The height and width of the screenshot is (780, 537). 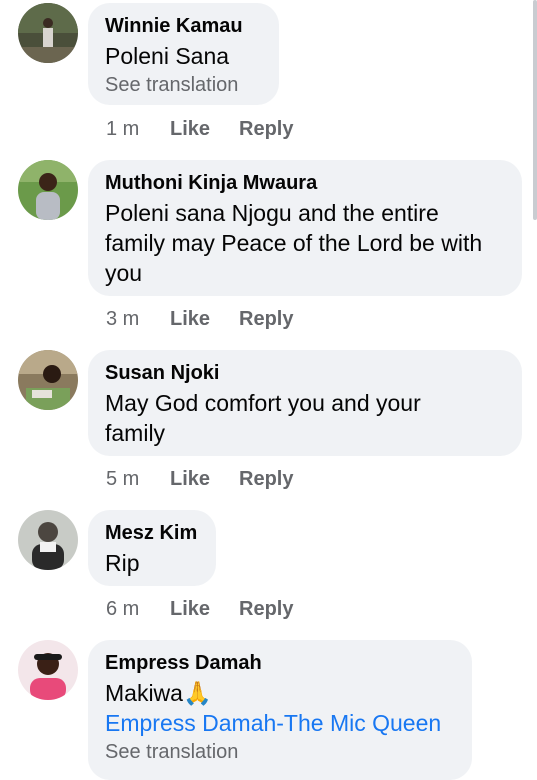 I want to click on timestamp: 6 m, so click(x=122, y=609).